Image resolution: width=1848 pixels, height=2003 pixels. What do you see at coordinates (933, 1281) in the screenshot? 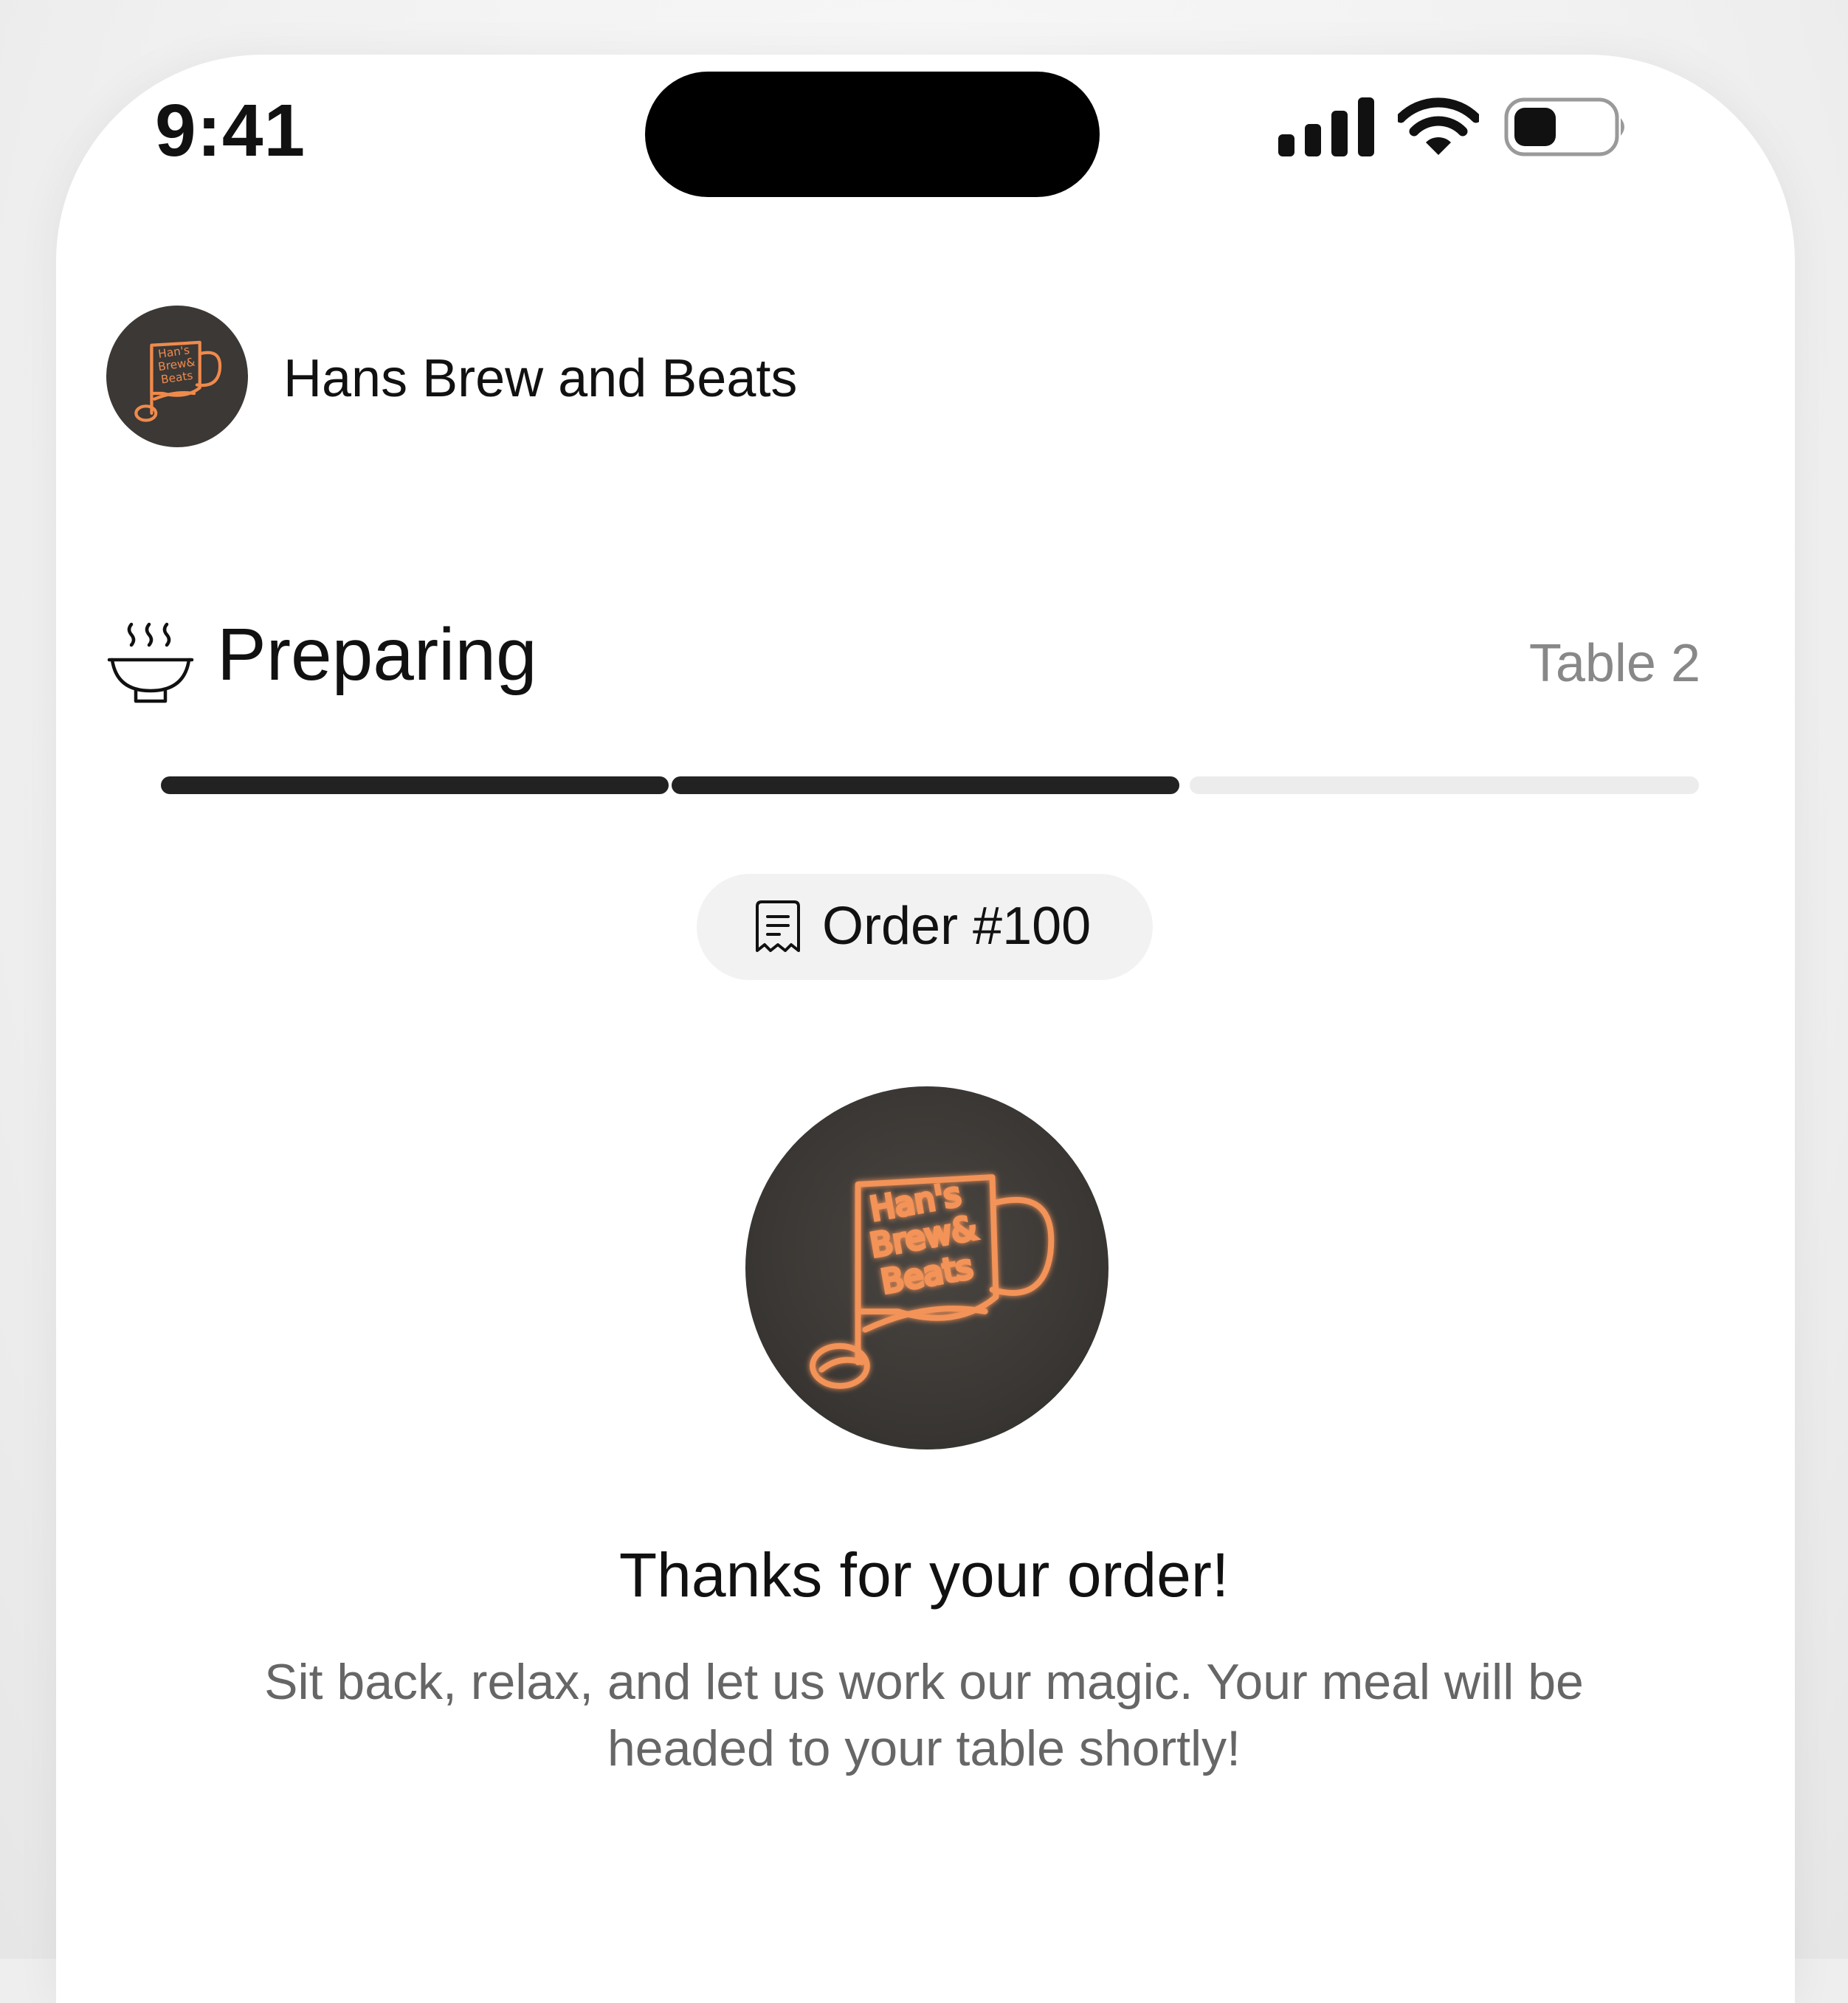
I see `mug-note-logo-large: Han's Brew& Beats` at bounding box center [933, 1281].